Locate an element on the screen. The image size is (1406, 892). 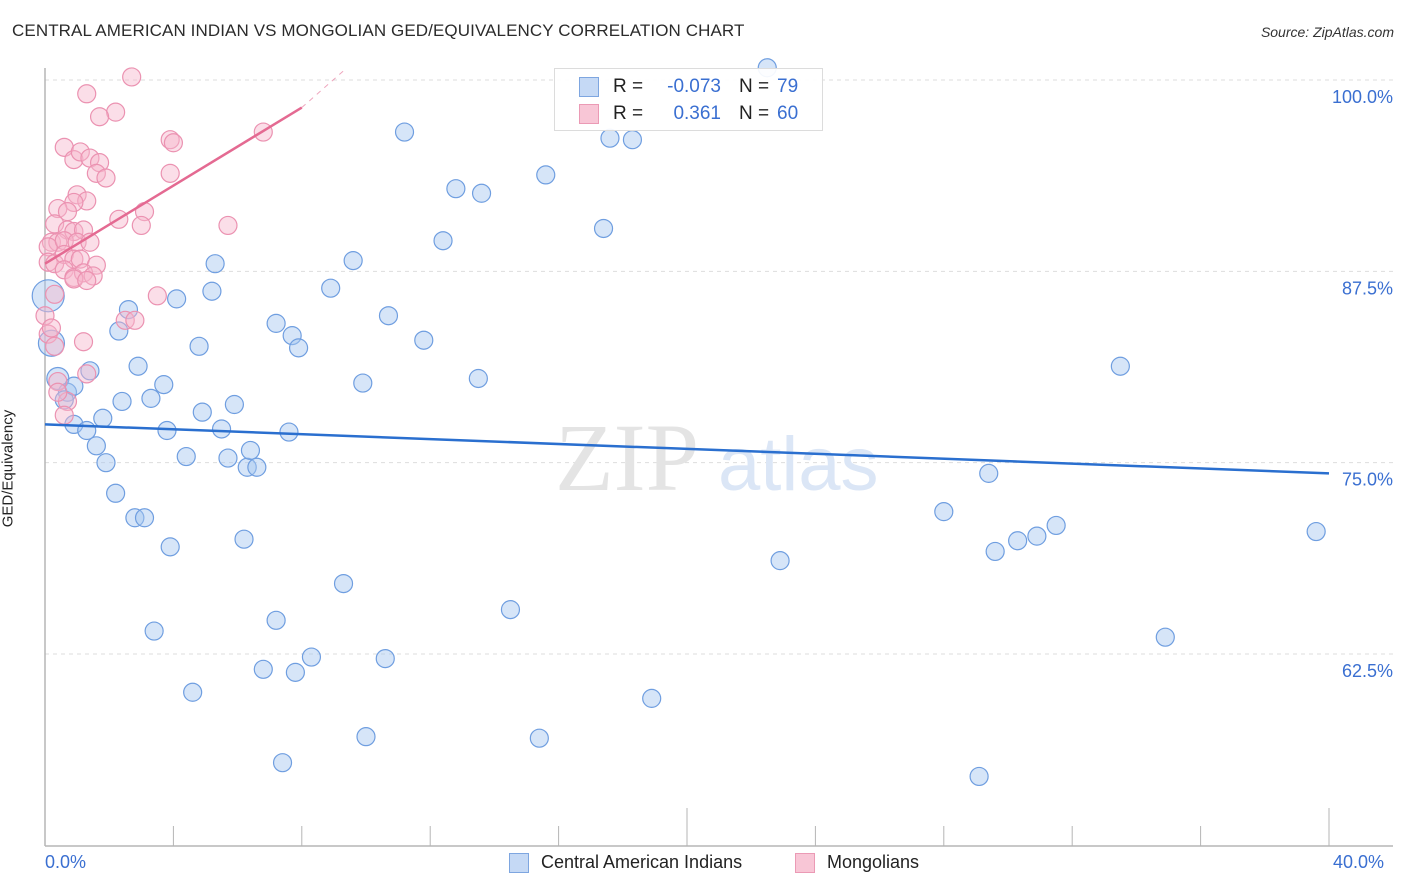
y-tick-label: 87.5% is located at coordinates (1367, 288).